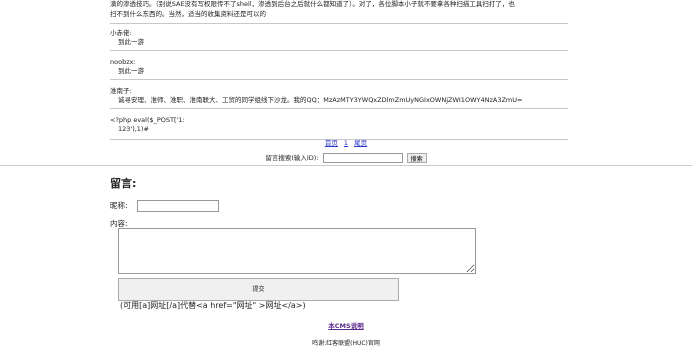  What do you see at coordinates (213, 305) in the screenshot?
I see `bbcode-hint: (可用[a]网址[/a]代替<a href="网址" >网址</a>)` at bounding box center [213, 305].